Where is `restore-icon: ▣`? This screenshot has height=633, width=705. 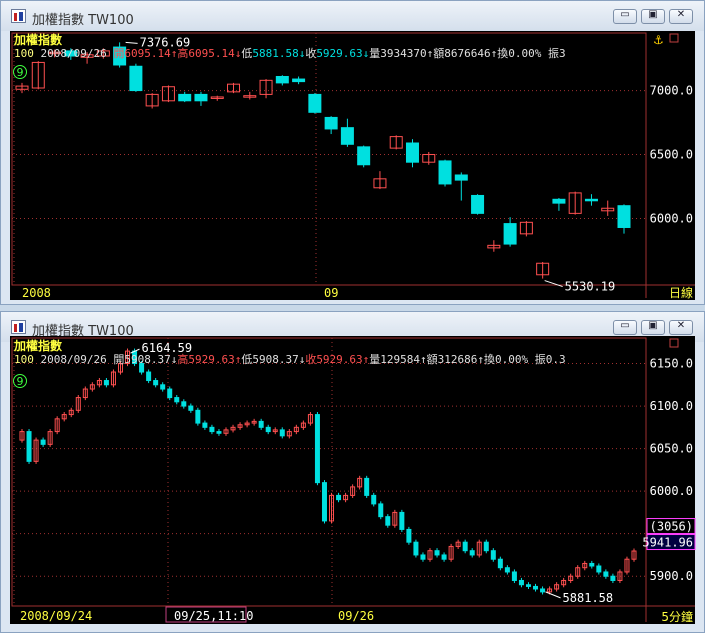
restore-icon: ▣ is located at coordinates (653, 14).